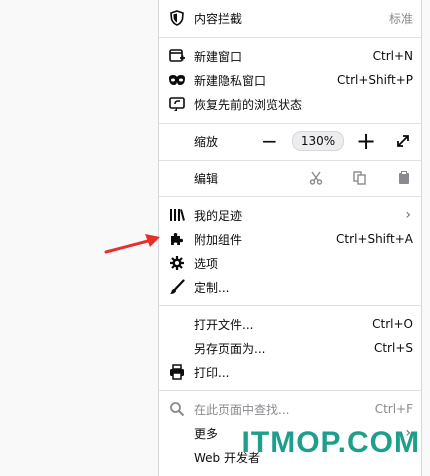 The height and width of the screenshot is (476, 430). What do you see at coordinates (290, 141) in the screenshot?
I see `menu-item-zoom: 缩放 − 130% +` at bounding box center [290, 141].